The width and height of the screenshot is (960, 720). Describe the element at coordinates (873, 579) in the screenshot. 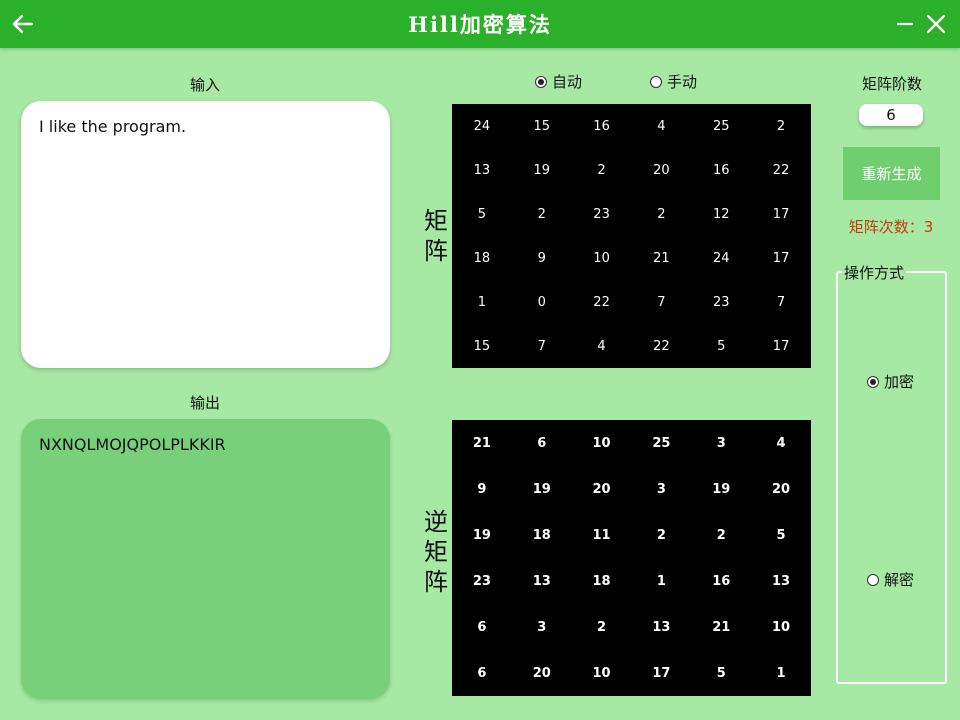

I see `decrypt-radio-dot` at that location.